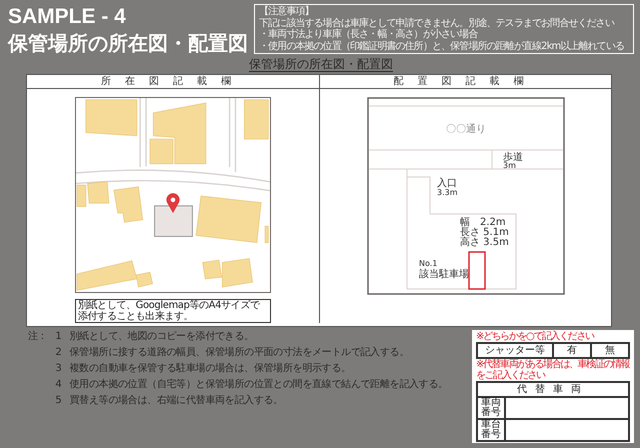 This screenshot has width=640, height=448. Describe the element at coordinates (553, 370) in the screenshot. I see `instruction-text: ※代替車両がある場合は、車検証の情報をご記入ください` at that location.